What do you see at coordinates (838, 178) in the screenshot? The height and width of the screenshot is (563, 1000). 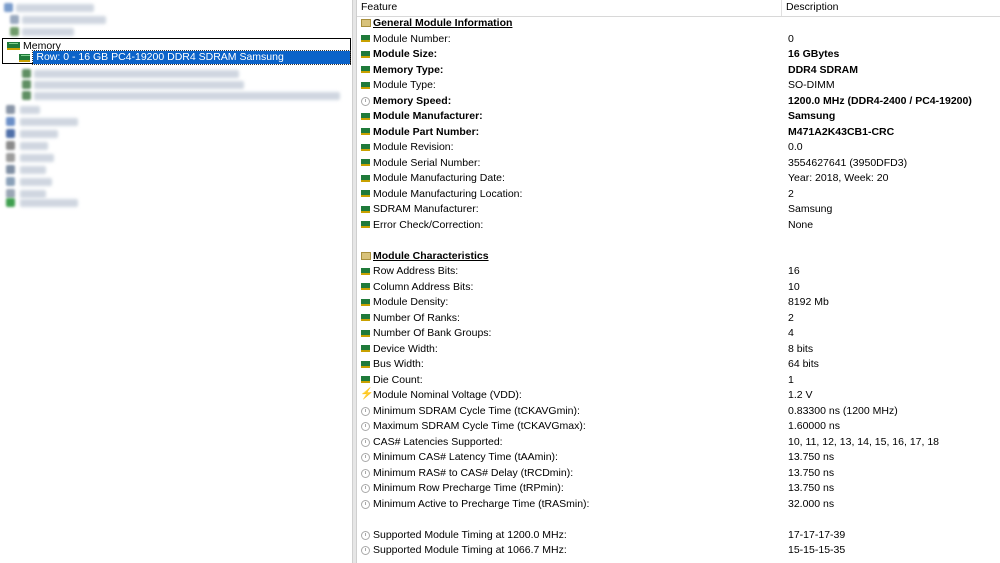 I see `feature-value: Year: 2018, Week: 20` at bounding box center [838, 178].